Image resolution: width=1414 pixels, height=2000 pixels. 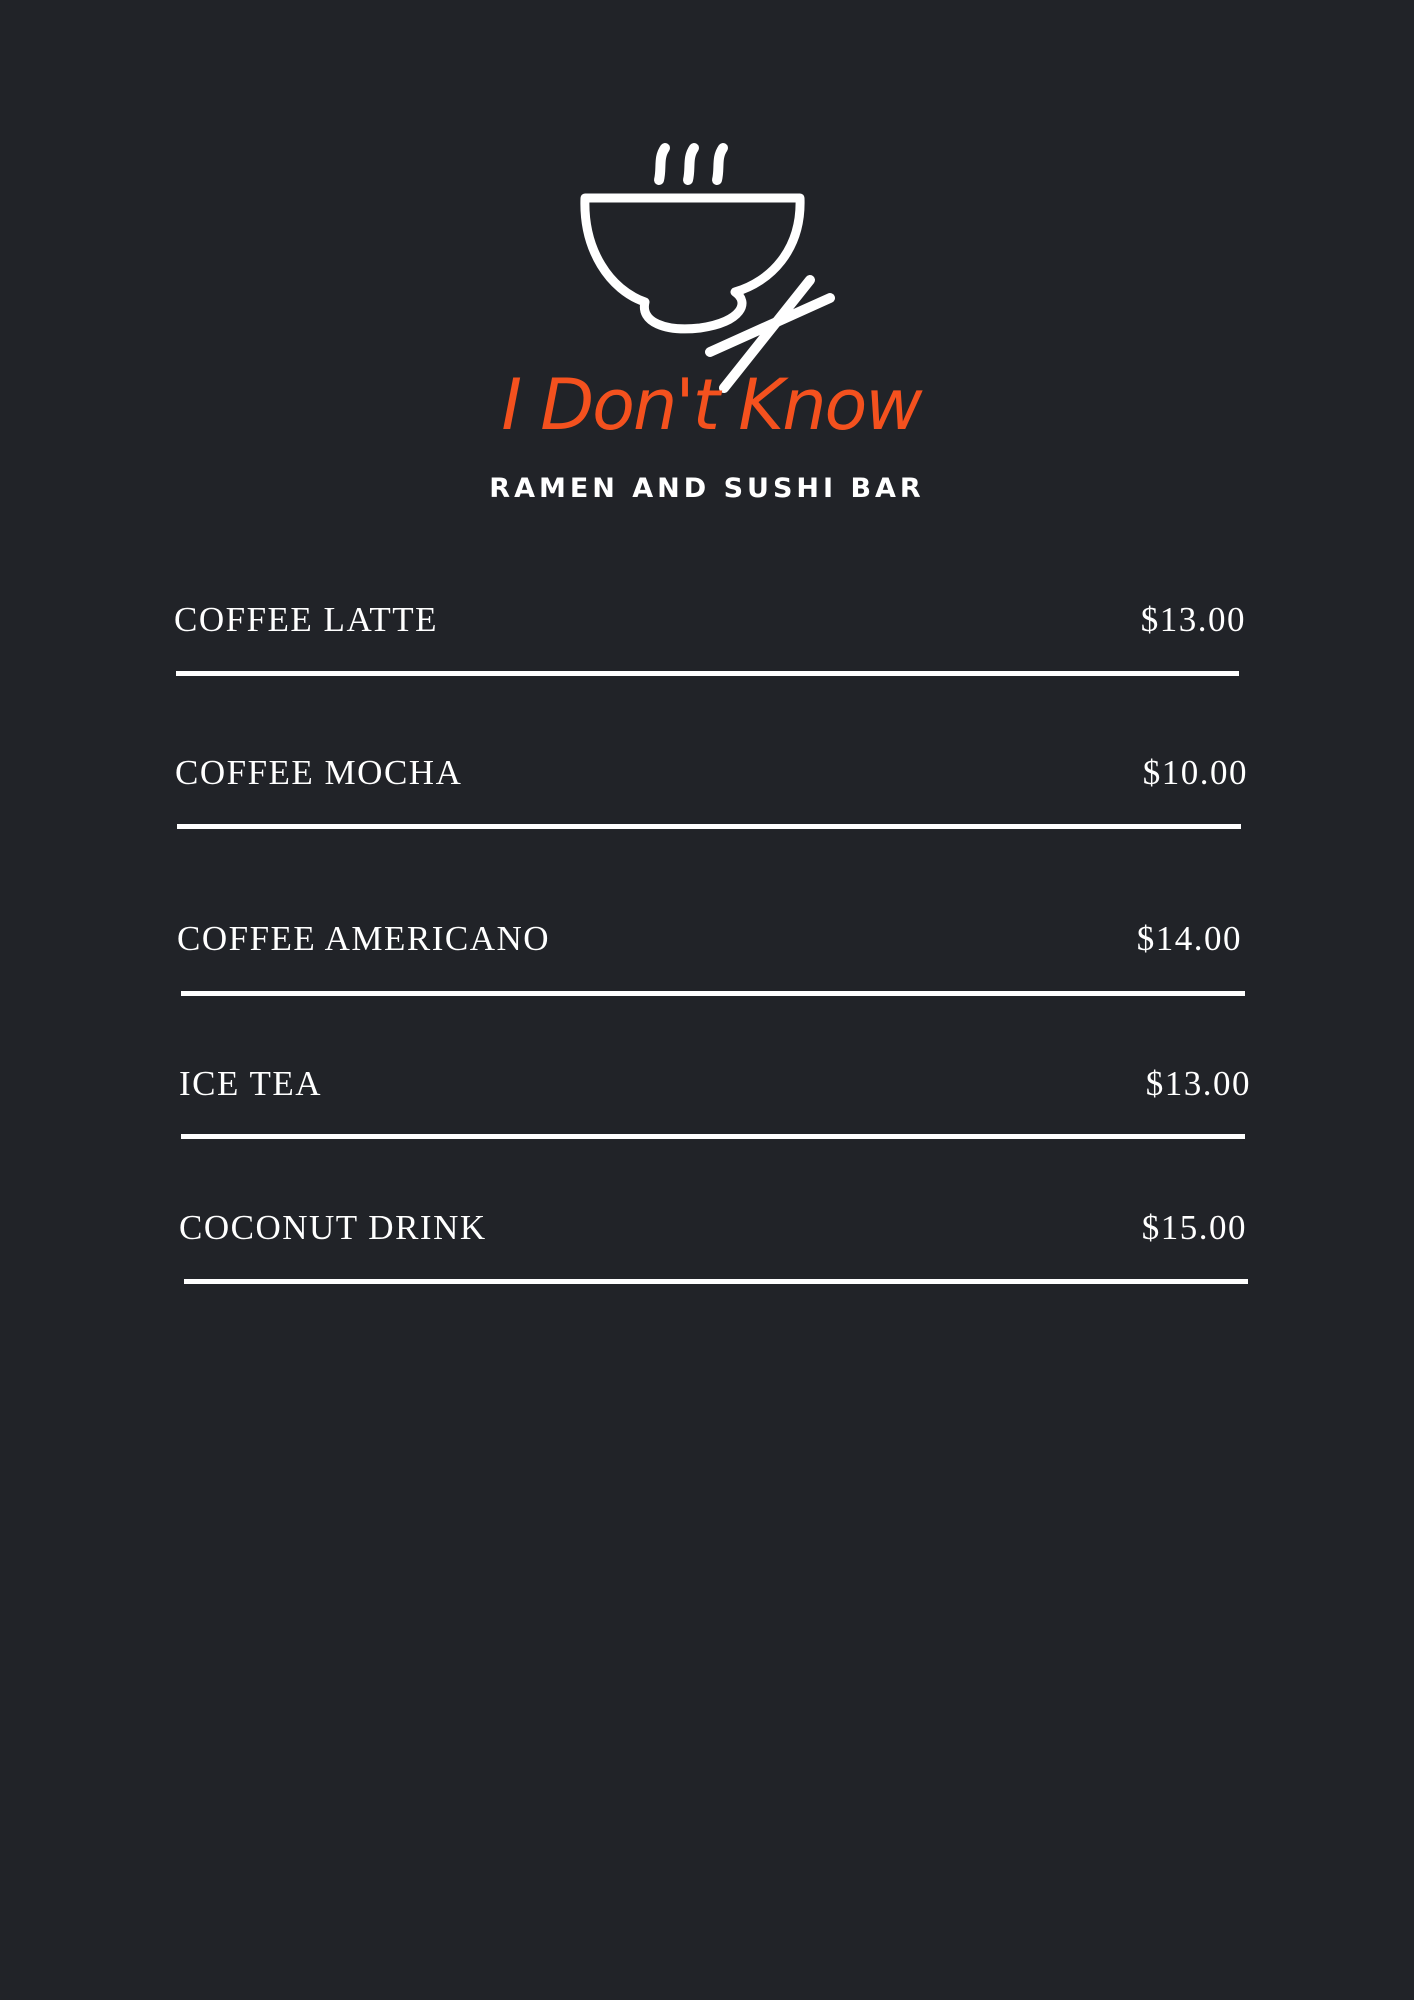 I want to click on menu-item: COFFEE MOCHA $10.00, so click(x=711, y=785).